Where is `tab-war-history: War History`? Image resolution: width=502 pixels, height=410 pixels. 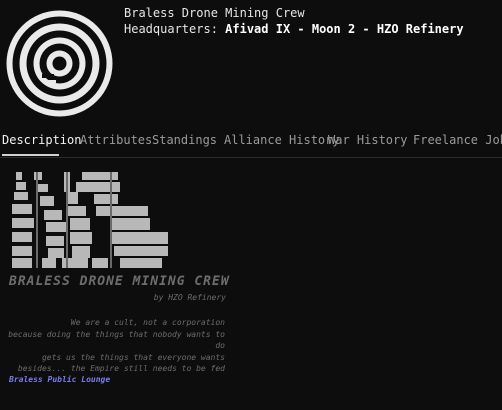
tab-war-history: War History is located at coordinates (367, 140).